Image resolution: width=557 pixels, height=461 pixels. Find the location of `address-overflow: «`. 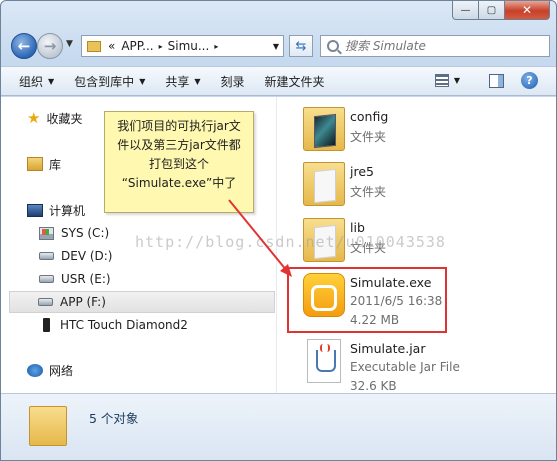

address-overflow: « is located at coordinates (111, 46).